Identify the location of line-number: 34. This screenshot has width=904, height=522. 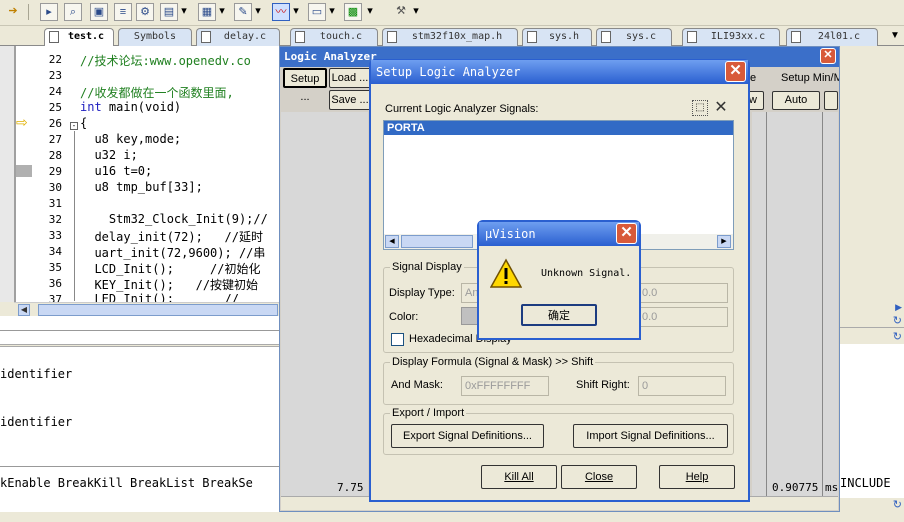
(55, 251).